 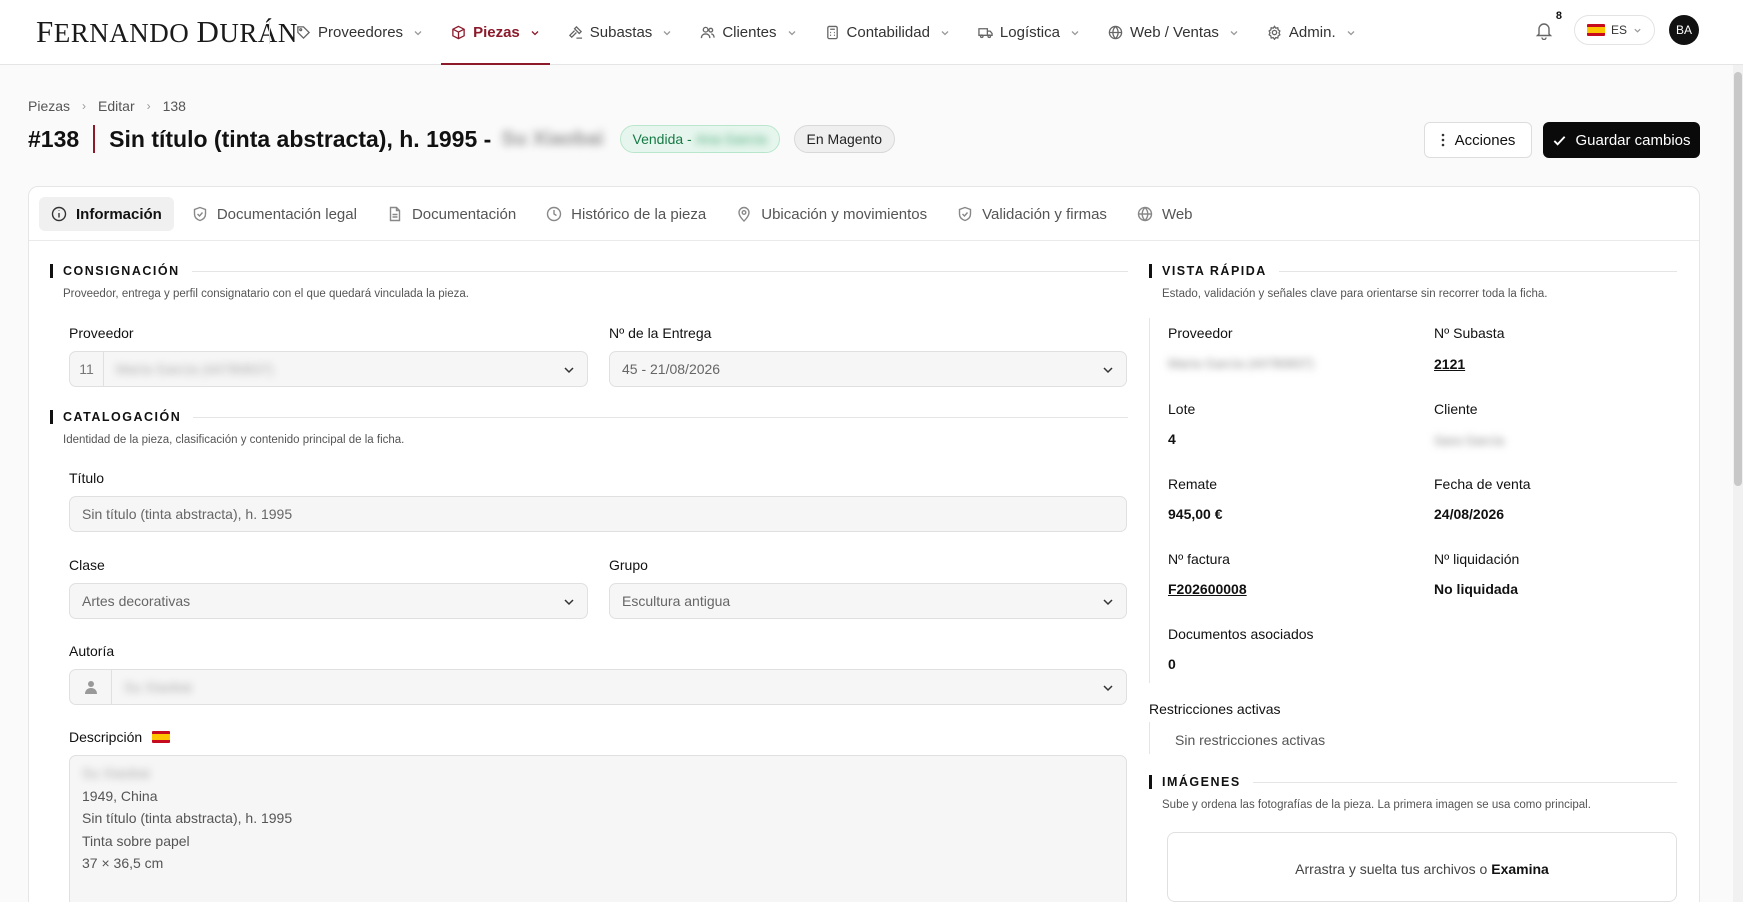 I want to click on brand-logo: FERNANDO DURÁN, so click(x=167, y=32).